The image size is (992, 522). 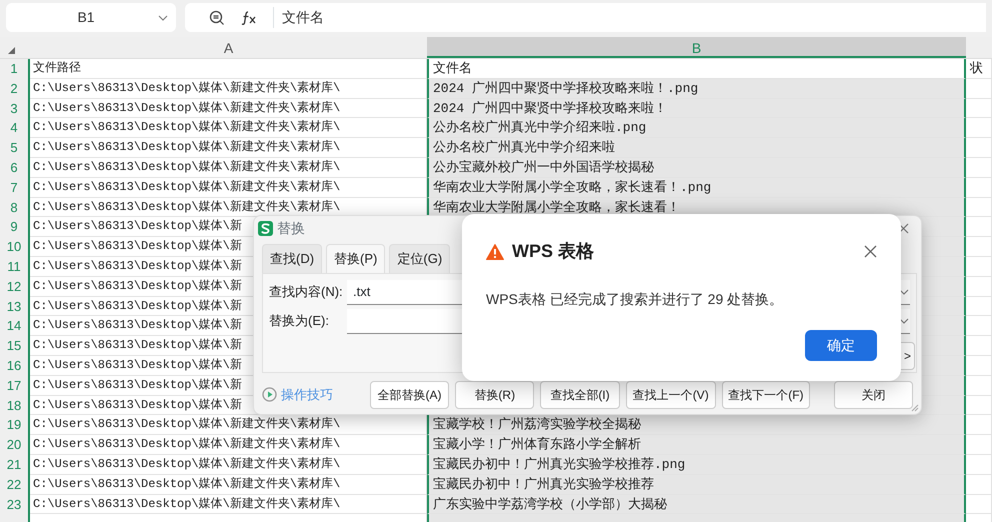 What do you see at coordinates (356, 258) in the screenshot?
I see `tab: 替换(P)` at bounding box center [356, 258].